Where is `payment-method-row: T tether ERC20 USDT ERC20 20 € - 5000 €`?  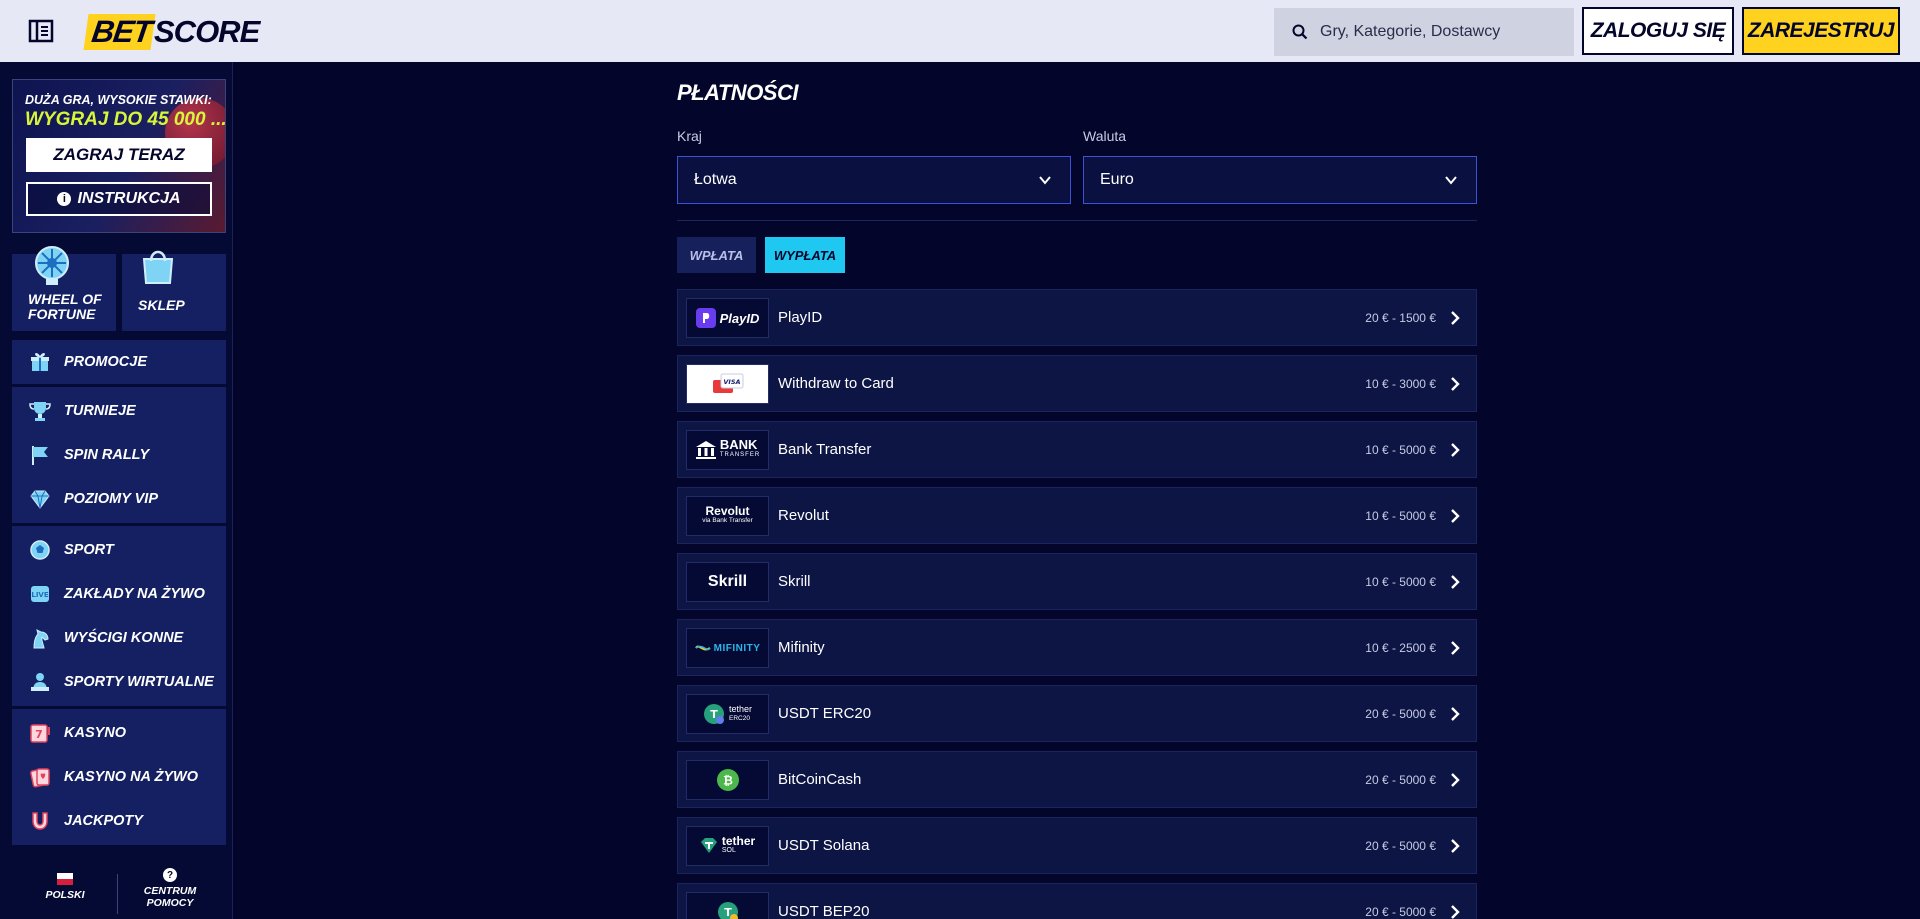
payment-method-row: T tether ERC20 USDT ERC20 20 € - 5000 € is located at coordinates (1077, 713).